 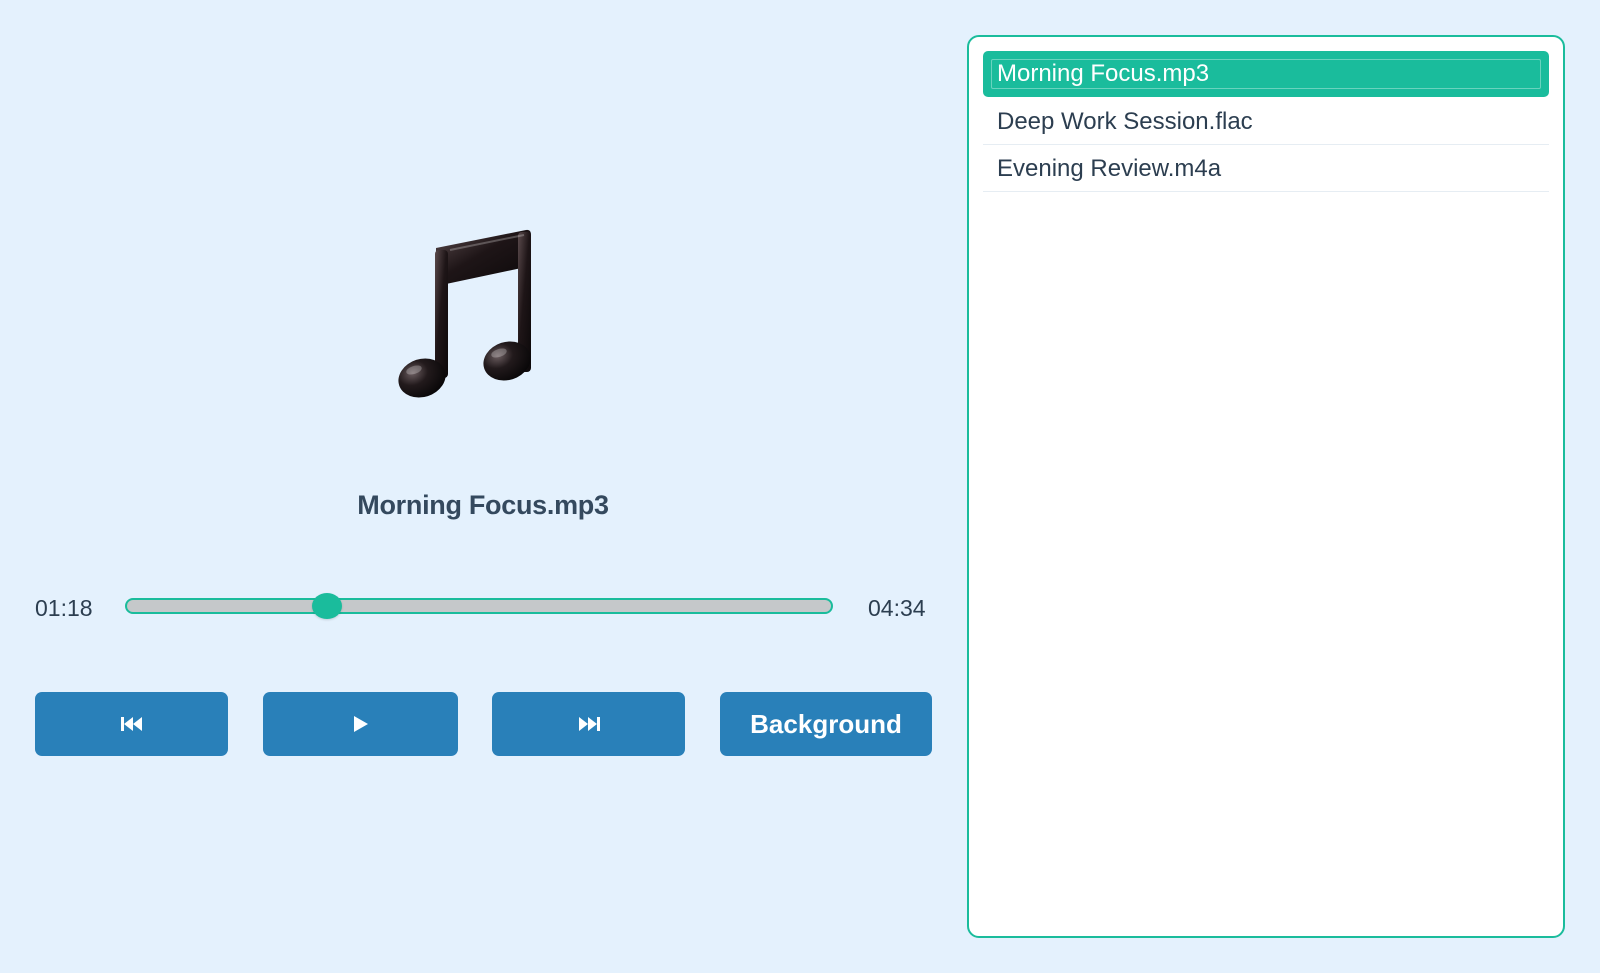 I want to click on play-button, so click(x=360, y=724).